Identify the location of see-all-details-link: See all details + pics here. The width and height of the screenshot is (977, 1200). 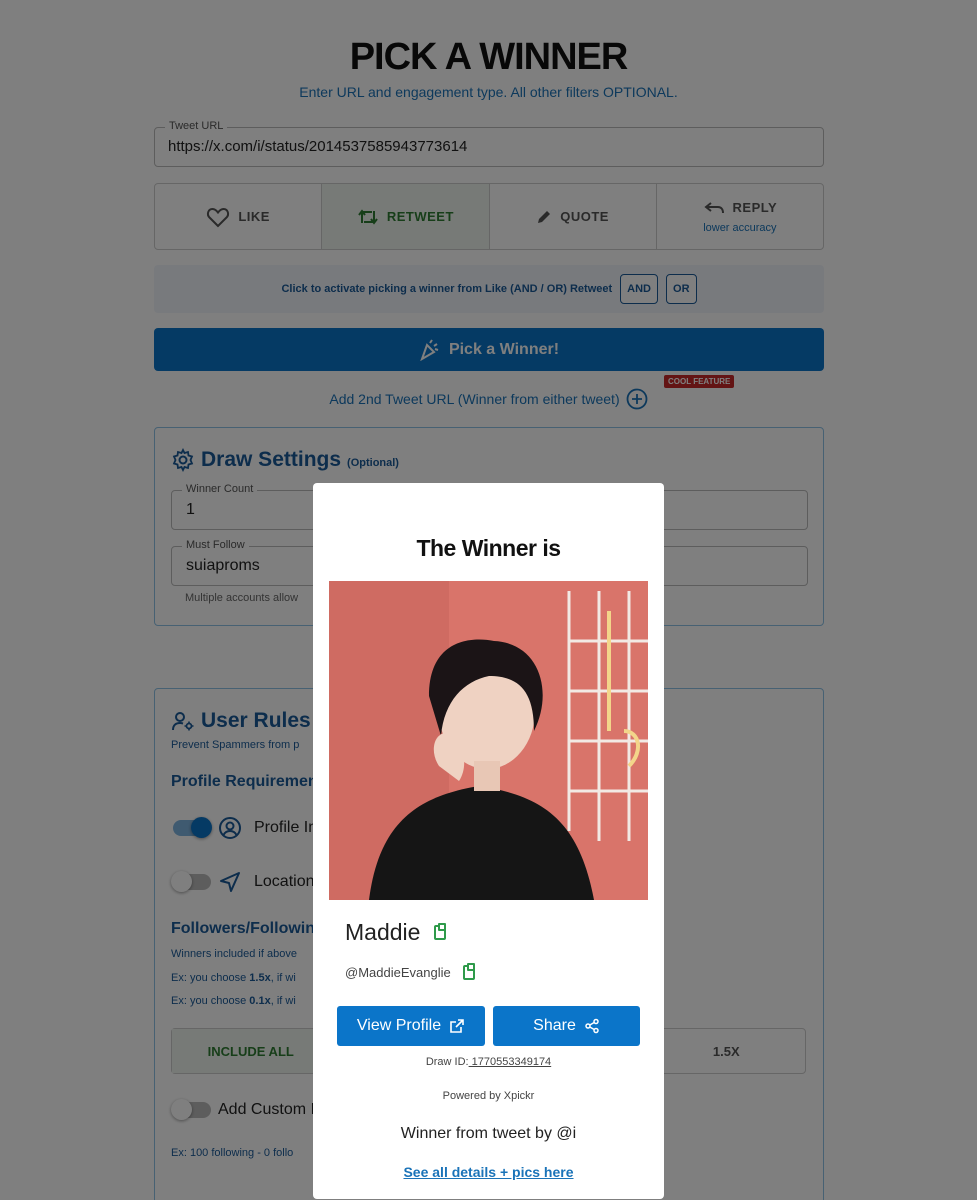
(488, 1172).